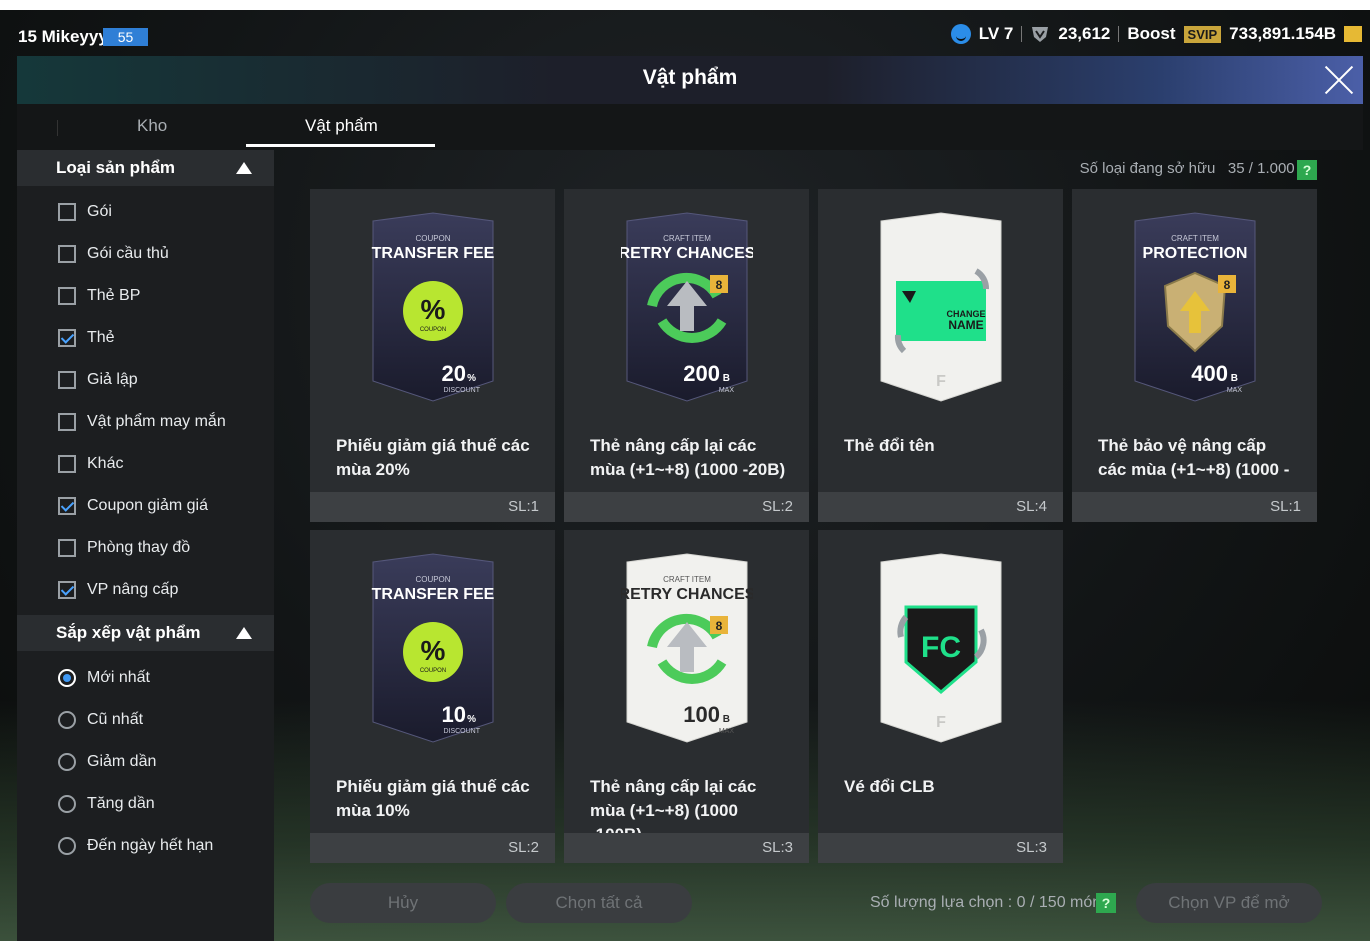 The width and height of the screenshot is (1370, 941). I want to click on item-name: Phiếu giảm giá thuế các mùa 10%, so click(433, 798).